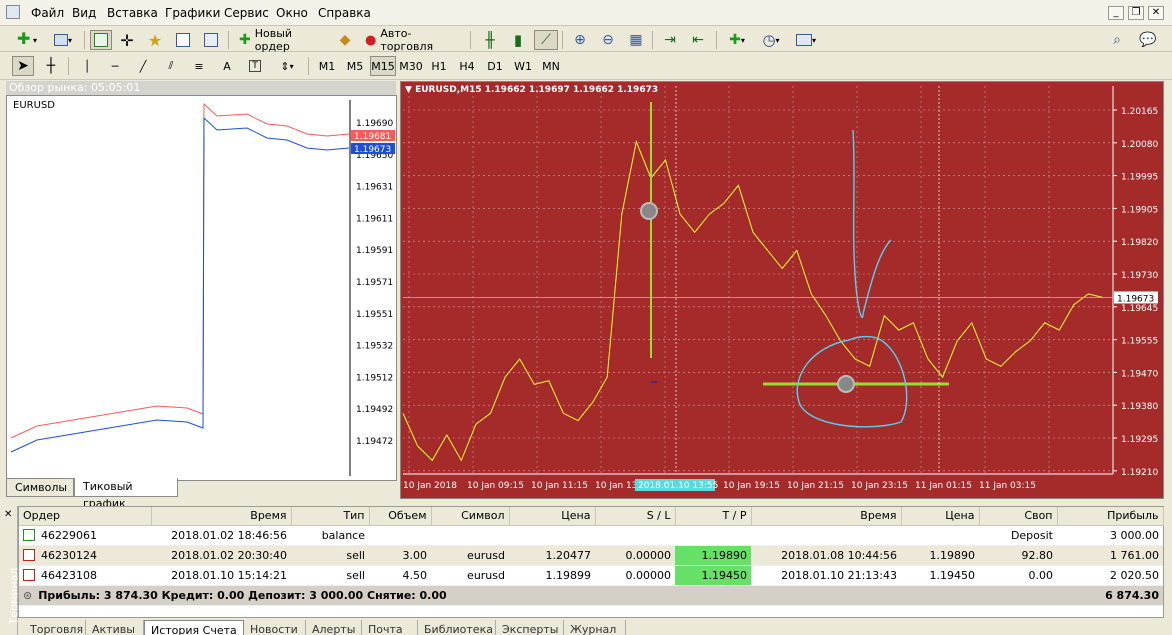 The image size is (1172, 635). What do you see at coordinates (400, 516) in the screenshot?
I see `col-volume: Объем` at bounding box center [400, 516].